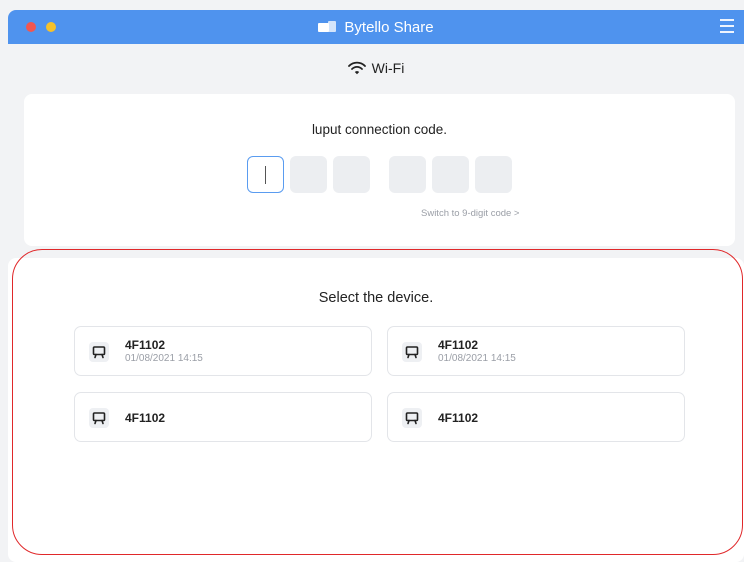  I want to click on menu-icon, so click(727, 26).